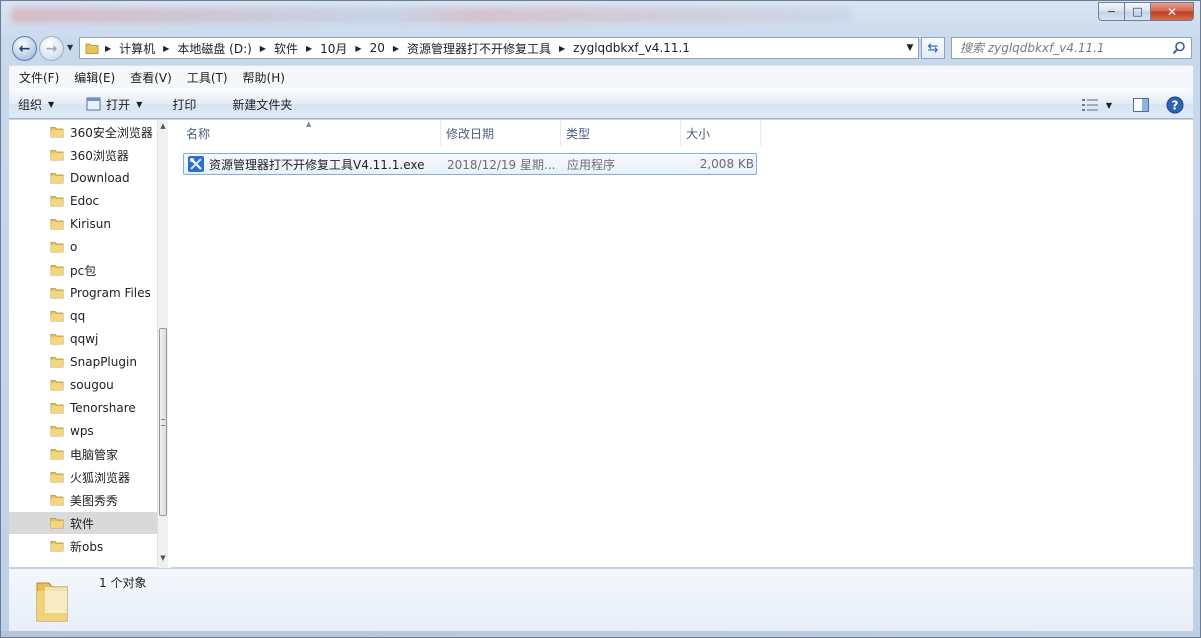 The height and width of the screenshot is (638, 1201). What do you see at coordinates (578, 133) in the screenshot?
I see `column-header-label: 类型` at bounding box center [578, 133].